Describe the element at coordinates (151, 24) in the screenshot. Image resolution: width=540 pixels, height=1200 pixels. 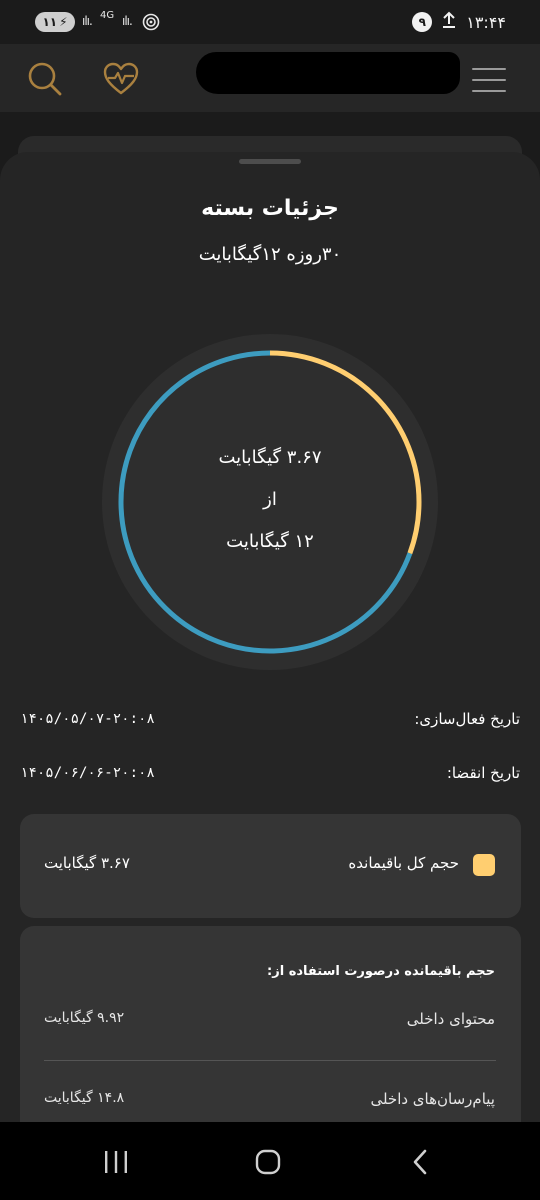
I see `hotspot-icon` at that location.